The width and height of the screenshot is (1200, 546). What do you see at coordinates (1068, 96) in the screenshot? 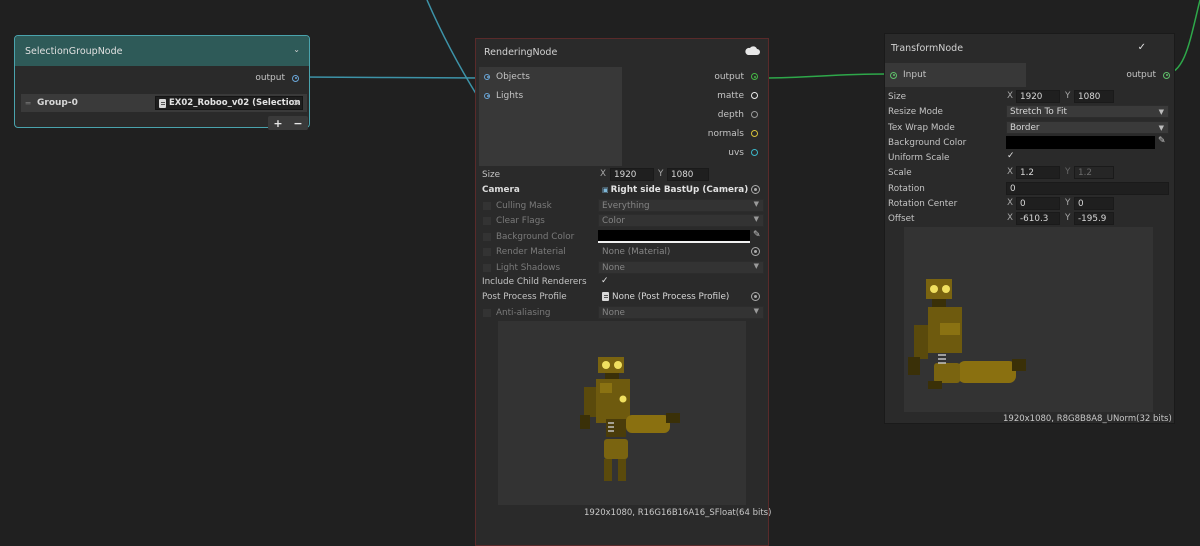
I see `t-size-y-axis: Y` at bounding box center [1068, 96].